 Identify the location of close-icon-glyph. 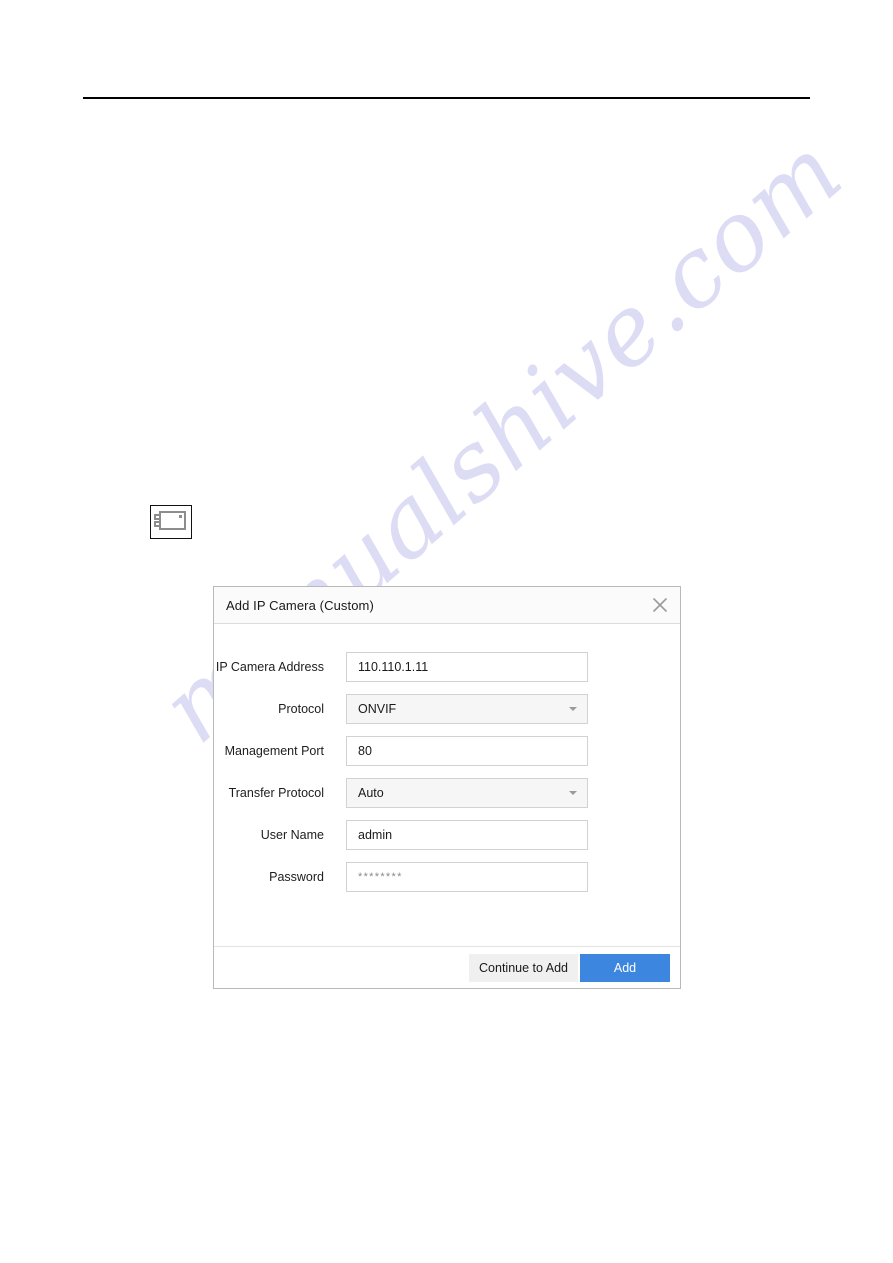
(660, 605).